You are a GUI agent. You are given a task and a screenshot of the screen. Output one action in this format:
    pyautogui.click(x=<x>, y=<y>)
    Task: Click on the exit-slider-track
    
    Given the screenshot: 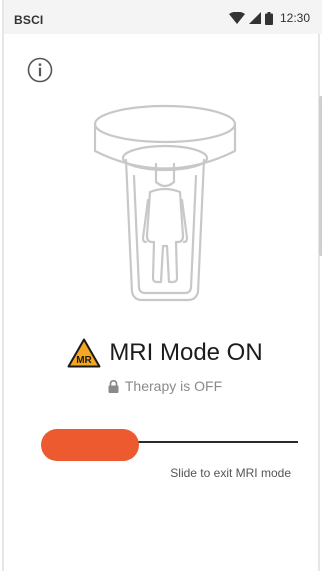 What is the action you would take?
    pyautogui.click(x=215, y=442)
    